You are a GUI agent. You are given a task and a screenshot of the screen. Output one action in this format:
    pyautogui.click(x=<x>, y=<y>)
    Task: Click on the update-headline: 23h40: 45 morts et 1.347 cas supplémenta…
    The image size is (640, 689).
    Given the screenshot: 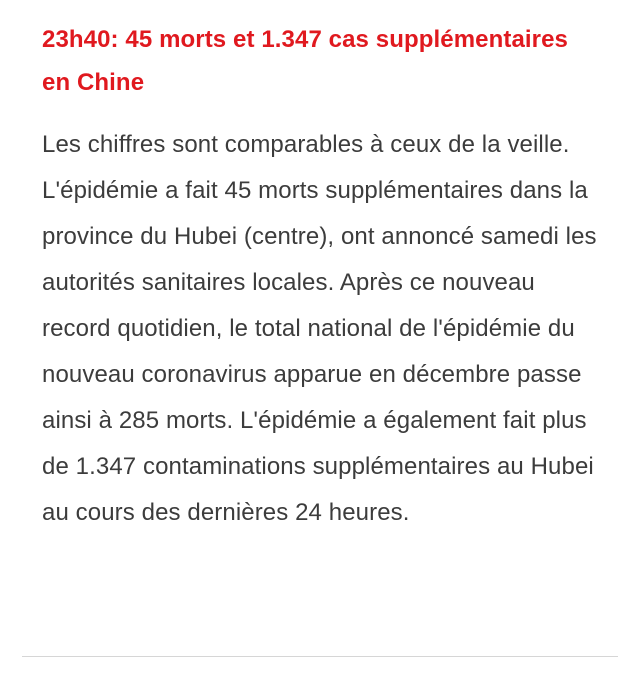 What is the action you would take?
    pyautogui.click(x=305, y=61)
    